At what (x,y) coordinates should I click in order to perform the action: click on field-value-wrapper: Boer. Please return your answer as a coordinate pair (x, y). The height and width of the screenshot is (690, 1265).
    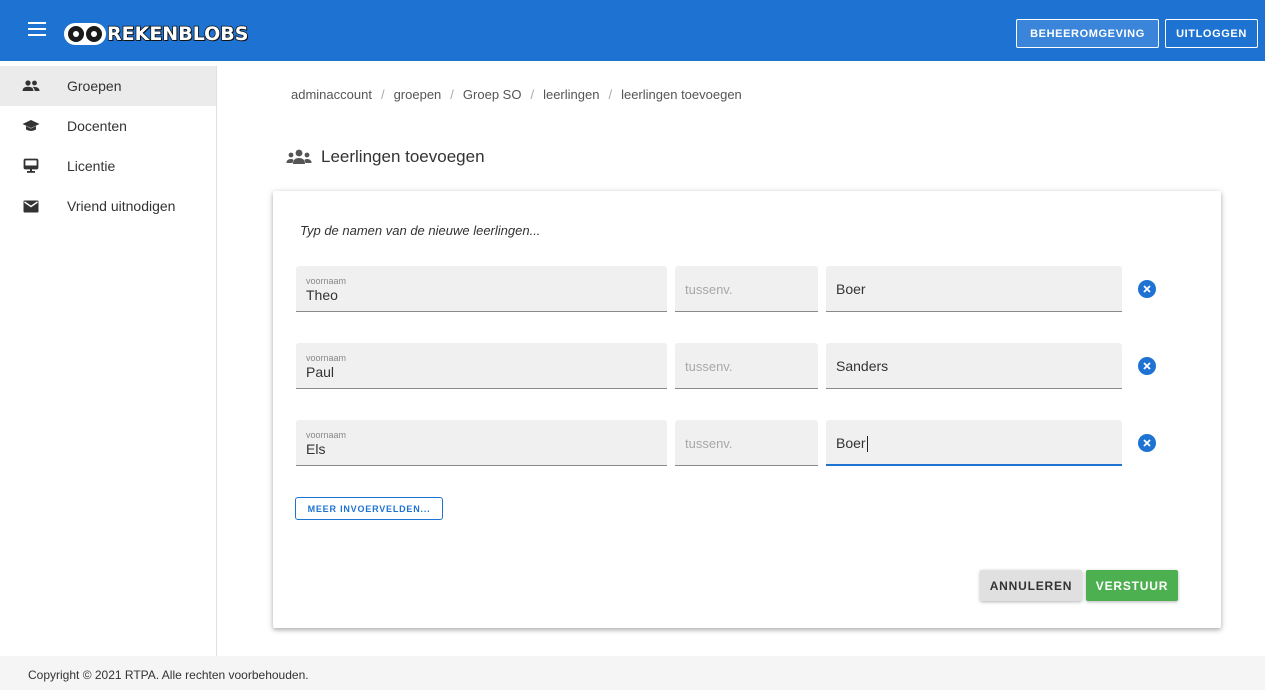
    Looking at the image, I should click on (852, 444).